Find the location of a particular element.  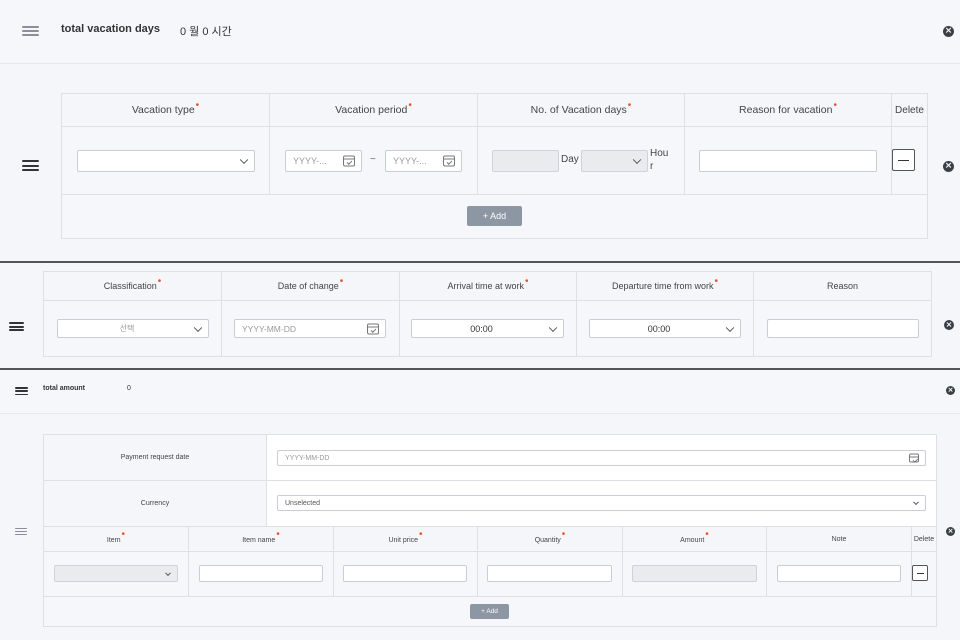

item-name-input is located at coordinates (261, 573).